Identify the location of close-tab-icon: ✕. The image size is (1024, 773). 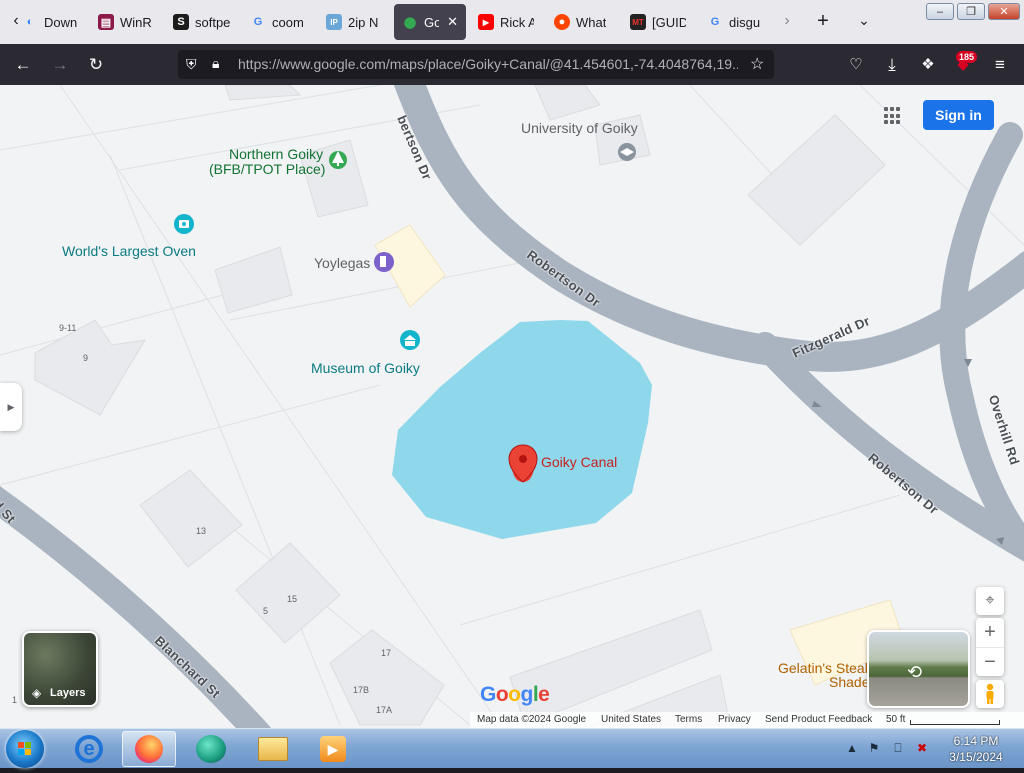
(452, 22).